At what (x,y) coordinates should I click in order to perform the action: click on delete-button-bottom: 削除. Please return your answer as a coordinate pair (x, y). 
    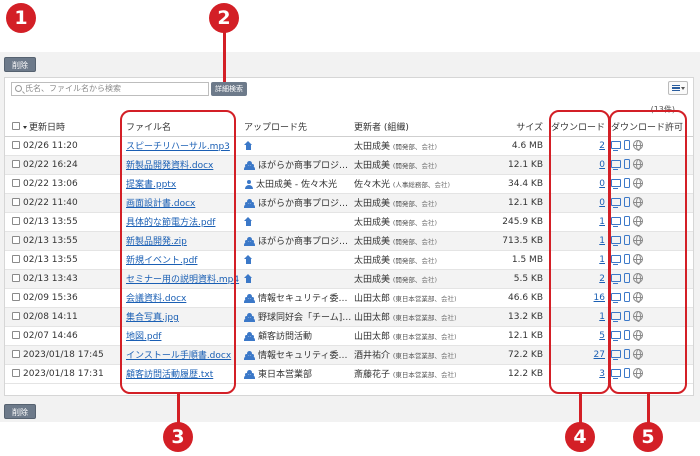
    Looking at the image, I should click on (20, 411).